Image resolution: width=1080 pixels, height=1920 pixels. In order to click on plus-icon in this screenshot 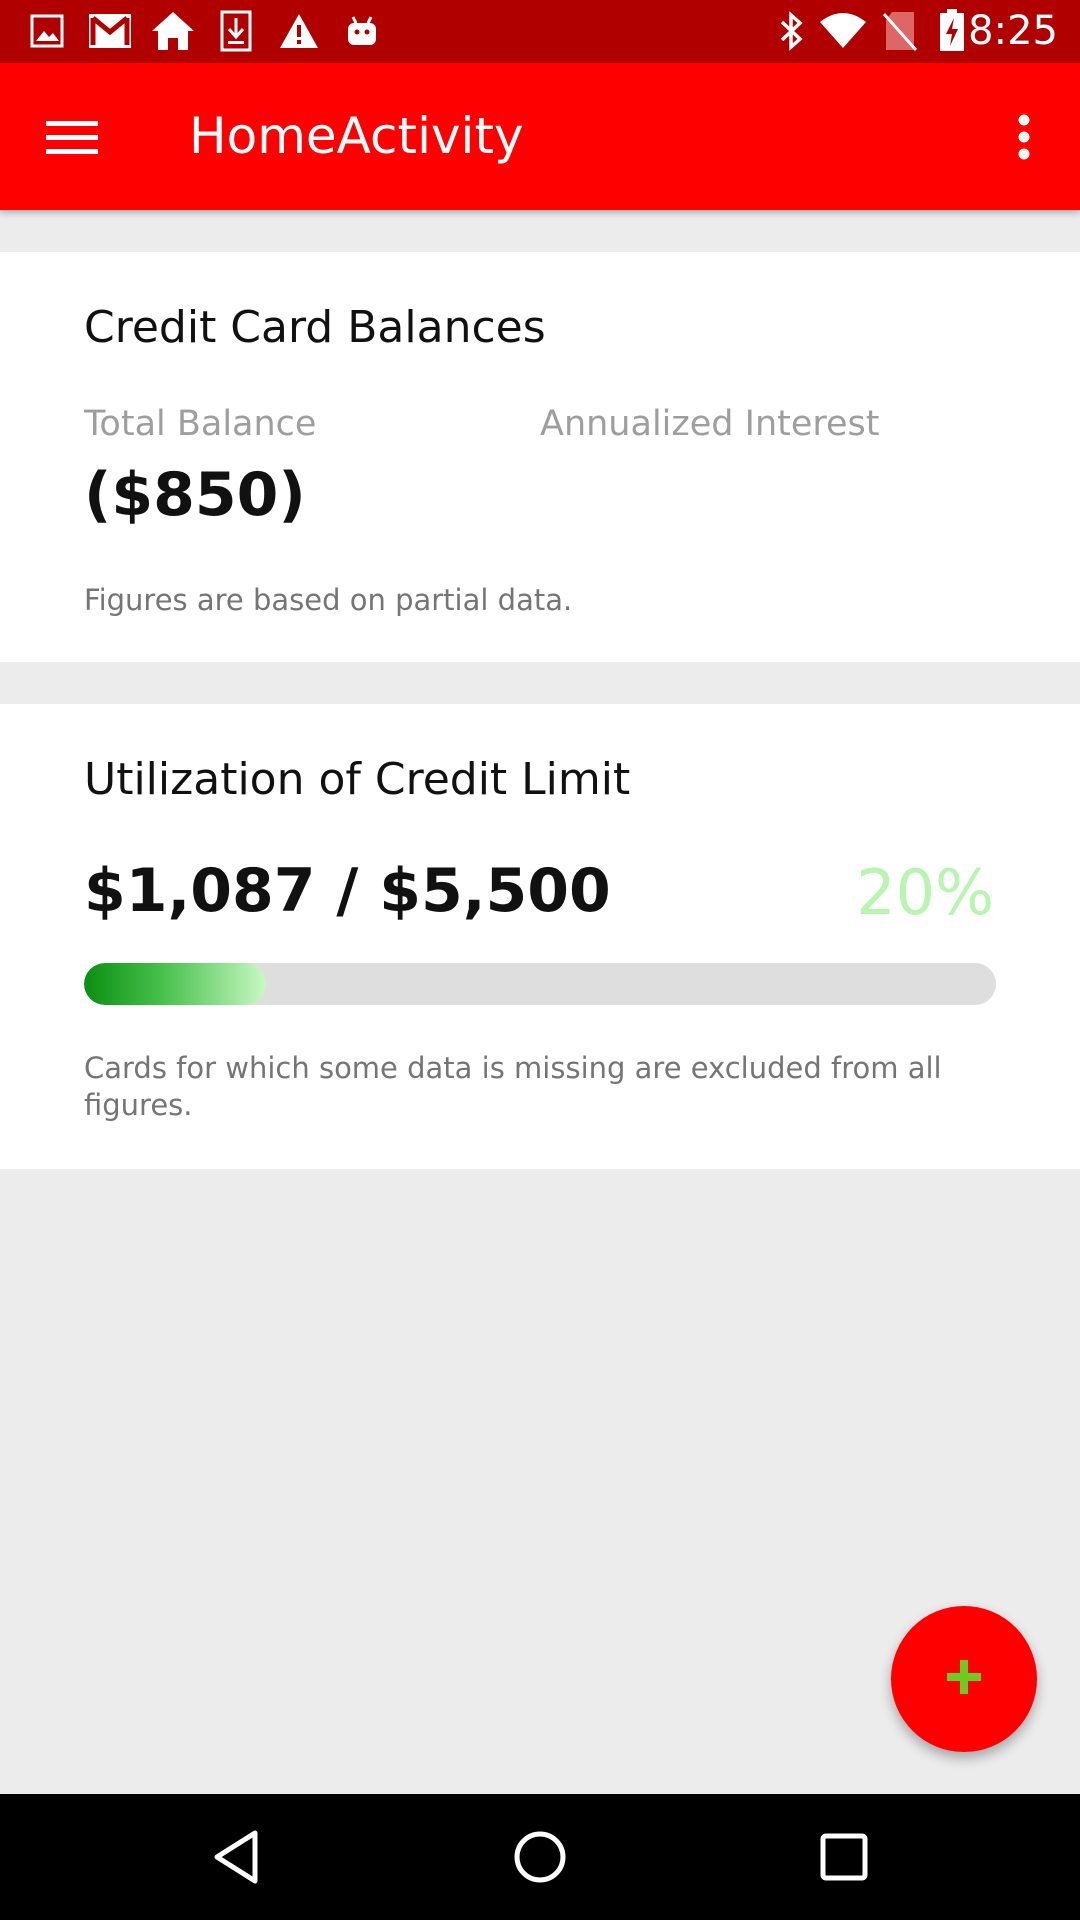, I will do `click(964, 1679)`.